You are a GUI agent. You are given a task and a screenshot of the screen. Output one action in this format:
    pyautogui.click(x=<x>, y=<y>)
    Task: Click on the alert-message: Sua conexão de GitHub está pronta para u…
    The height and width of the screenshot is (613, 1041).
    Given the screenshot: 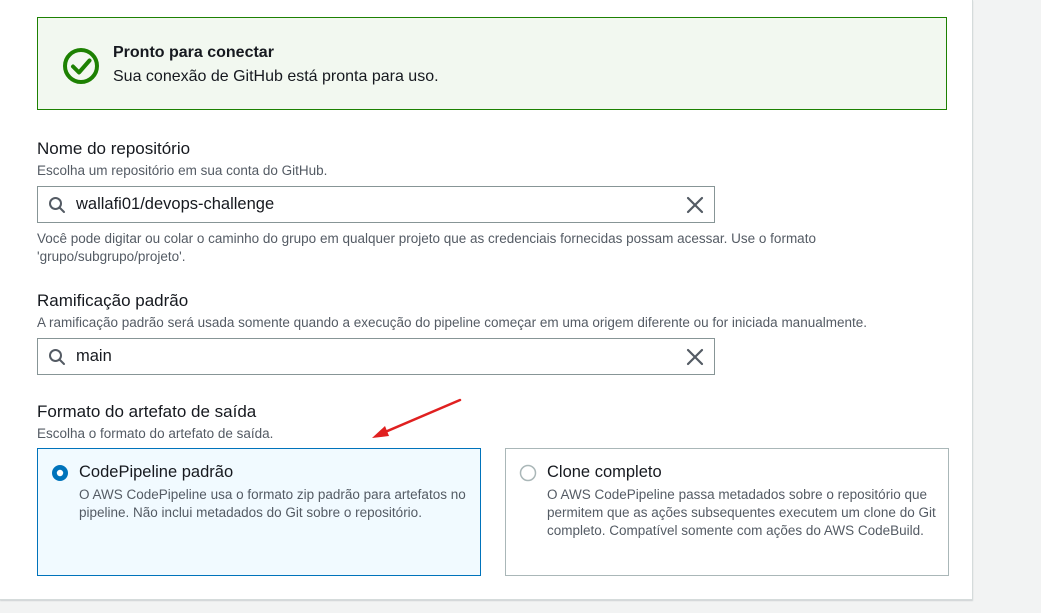 What is the action you would take?
    pyautogui.click(x=276, y=76)
    